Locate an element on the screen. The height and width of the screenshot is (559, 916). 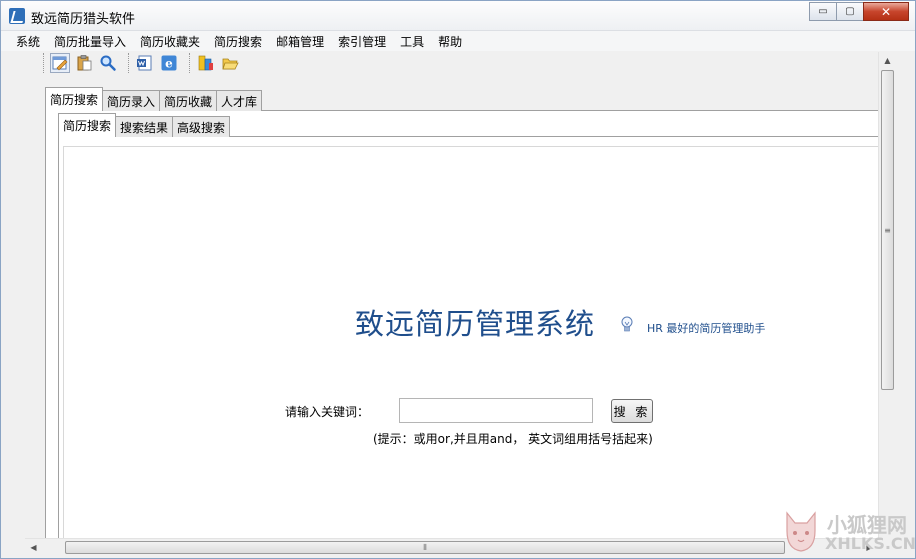
app-logo-icon is located at coordinates (17, 16).